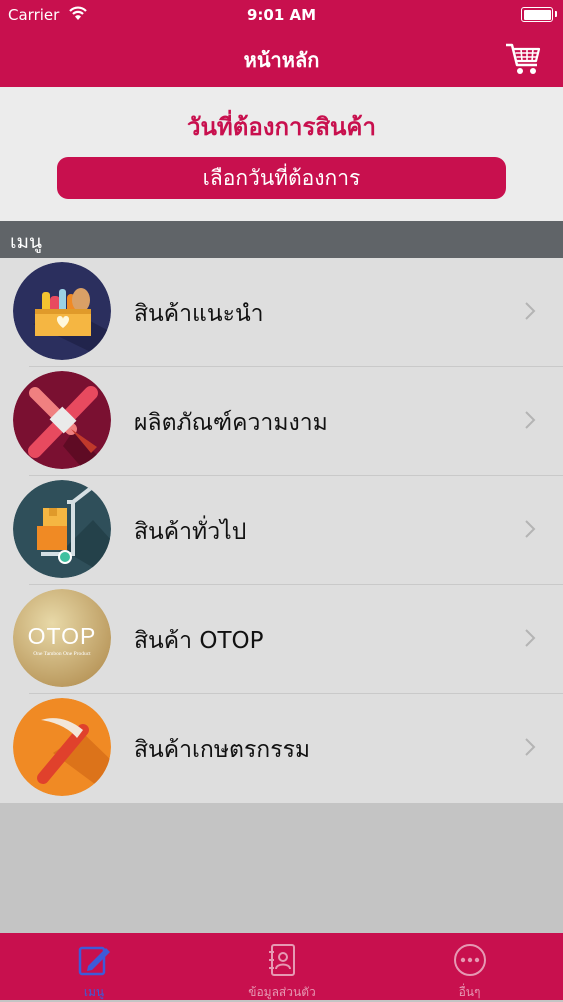  I want to click on tab-label: ข้อมูลส่วนตัว, so click(282, 992).